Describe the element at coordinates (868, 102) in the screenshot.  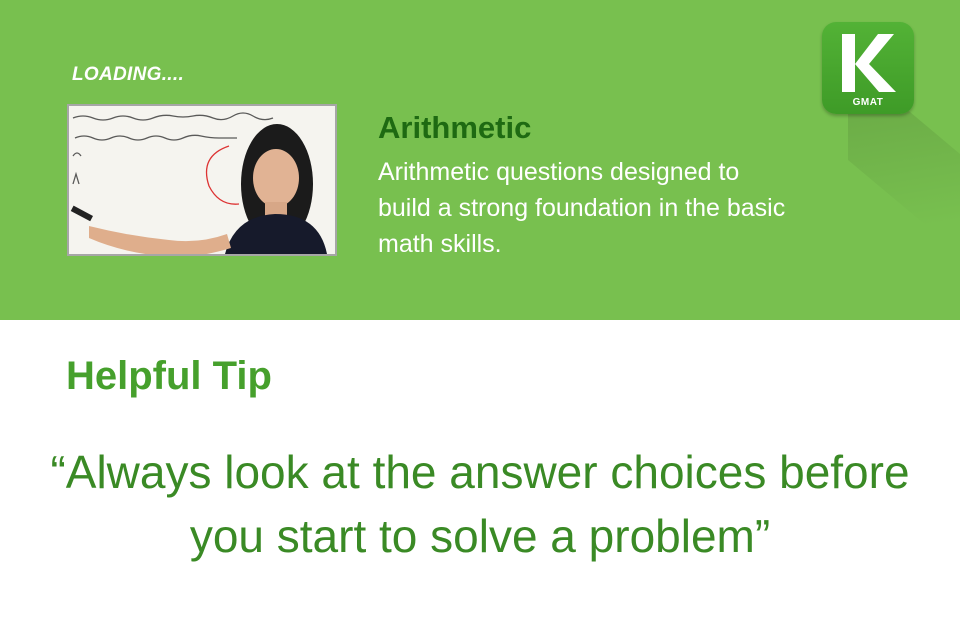
I see `logo-subtext: GMAT` at that location.